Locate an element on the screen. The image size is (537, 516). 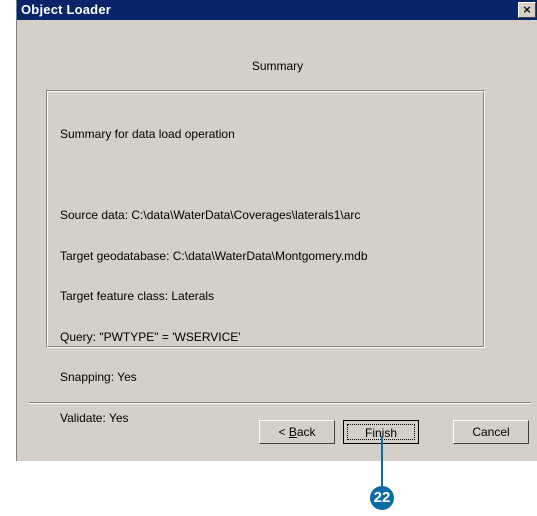
window-title: Object Loader is located at coordinates (66, 9).